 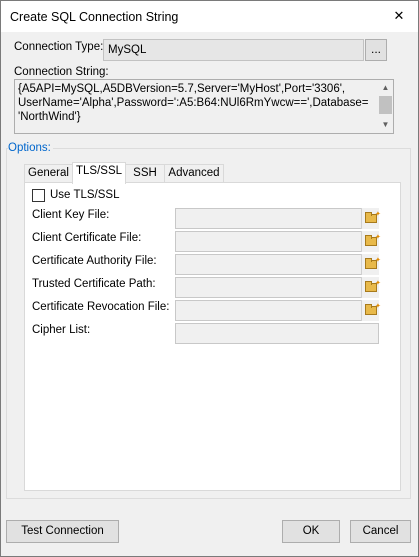 What do you see at coordinates (385, 88) in the screenshot?
I see `scroll-up-icon: ▲` at bounding box center [385, 88].